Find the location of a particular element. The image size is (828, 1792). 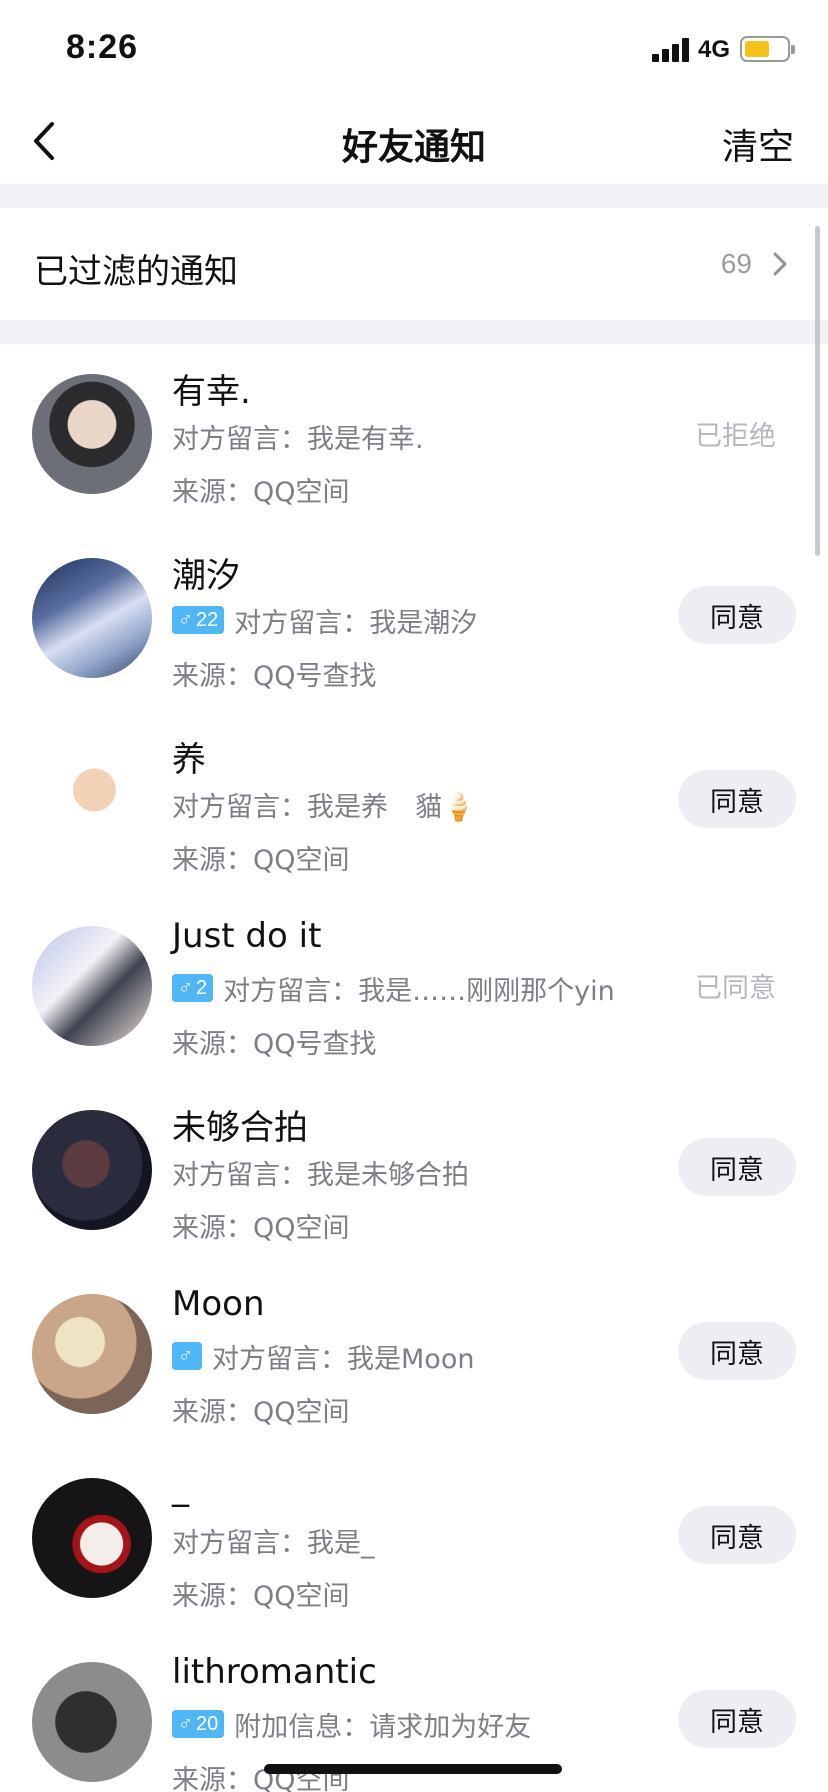

message-line: 对方留言：我是_ is located at coordinates (273, 1540).